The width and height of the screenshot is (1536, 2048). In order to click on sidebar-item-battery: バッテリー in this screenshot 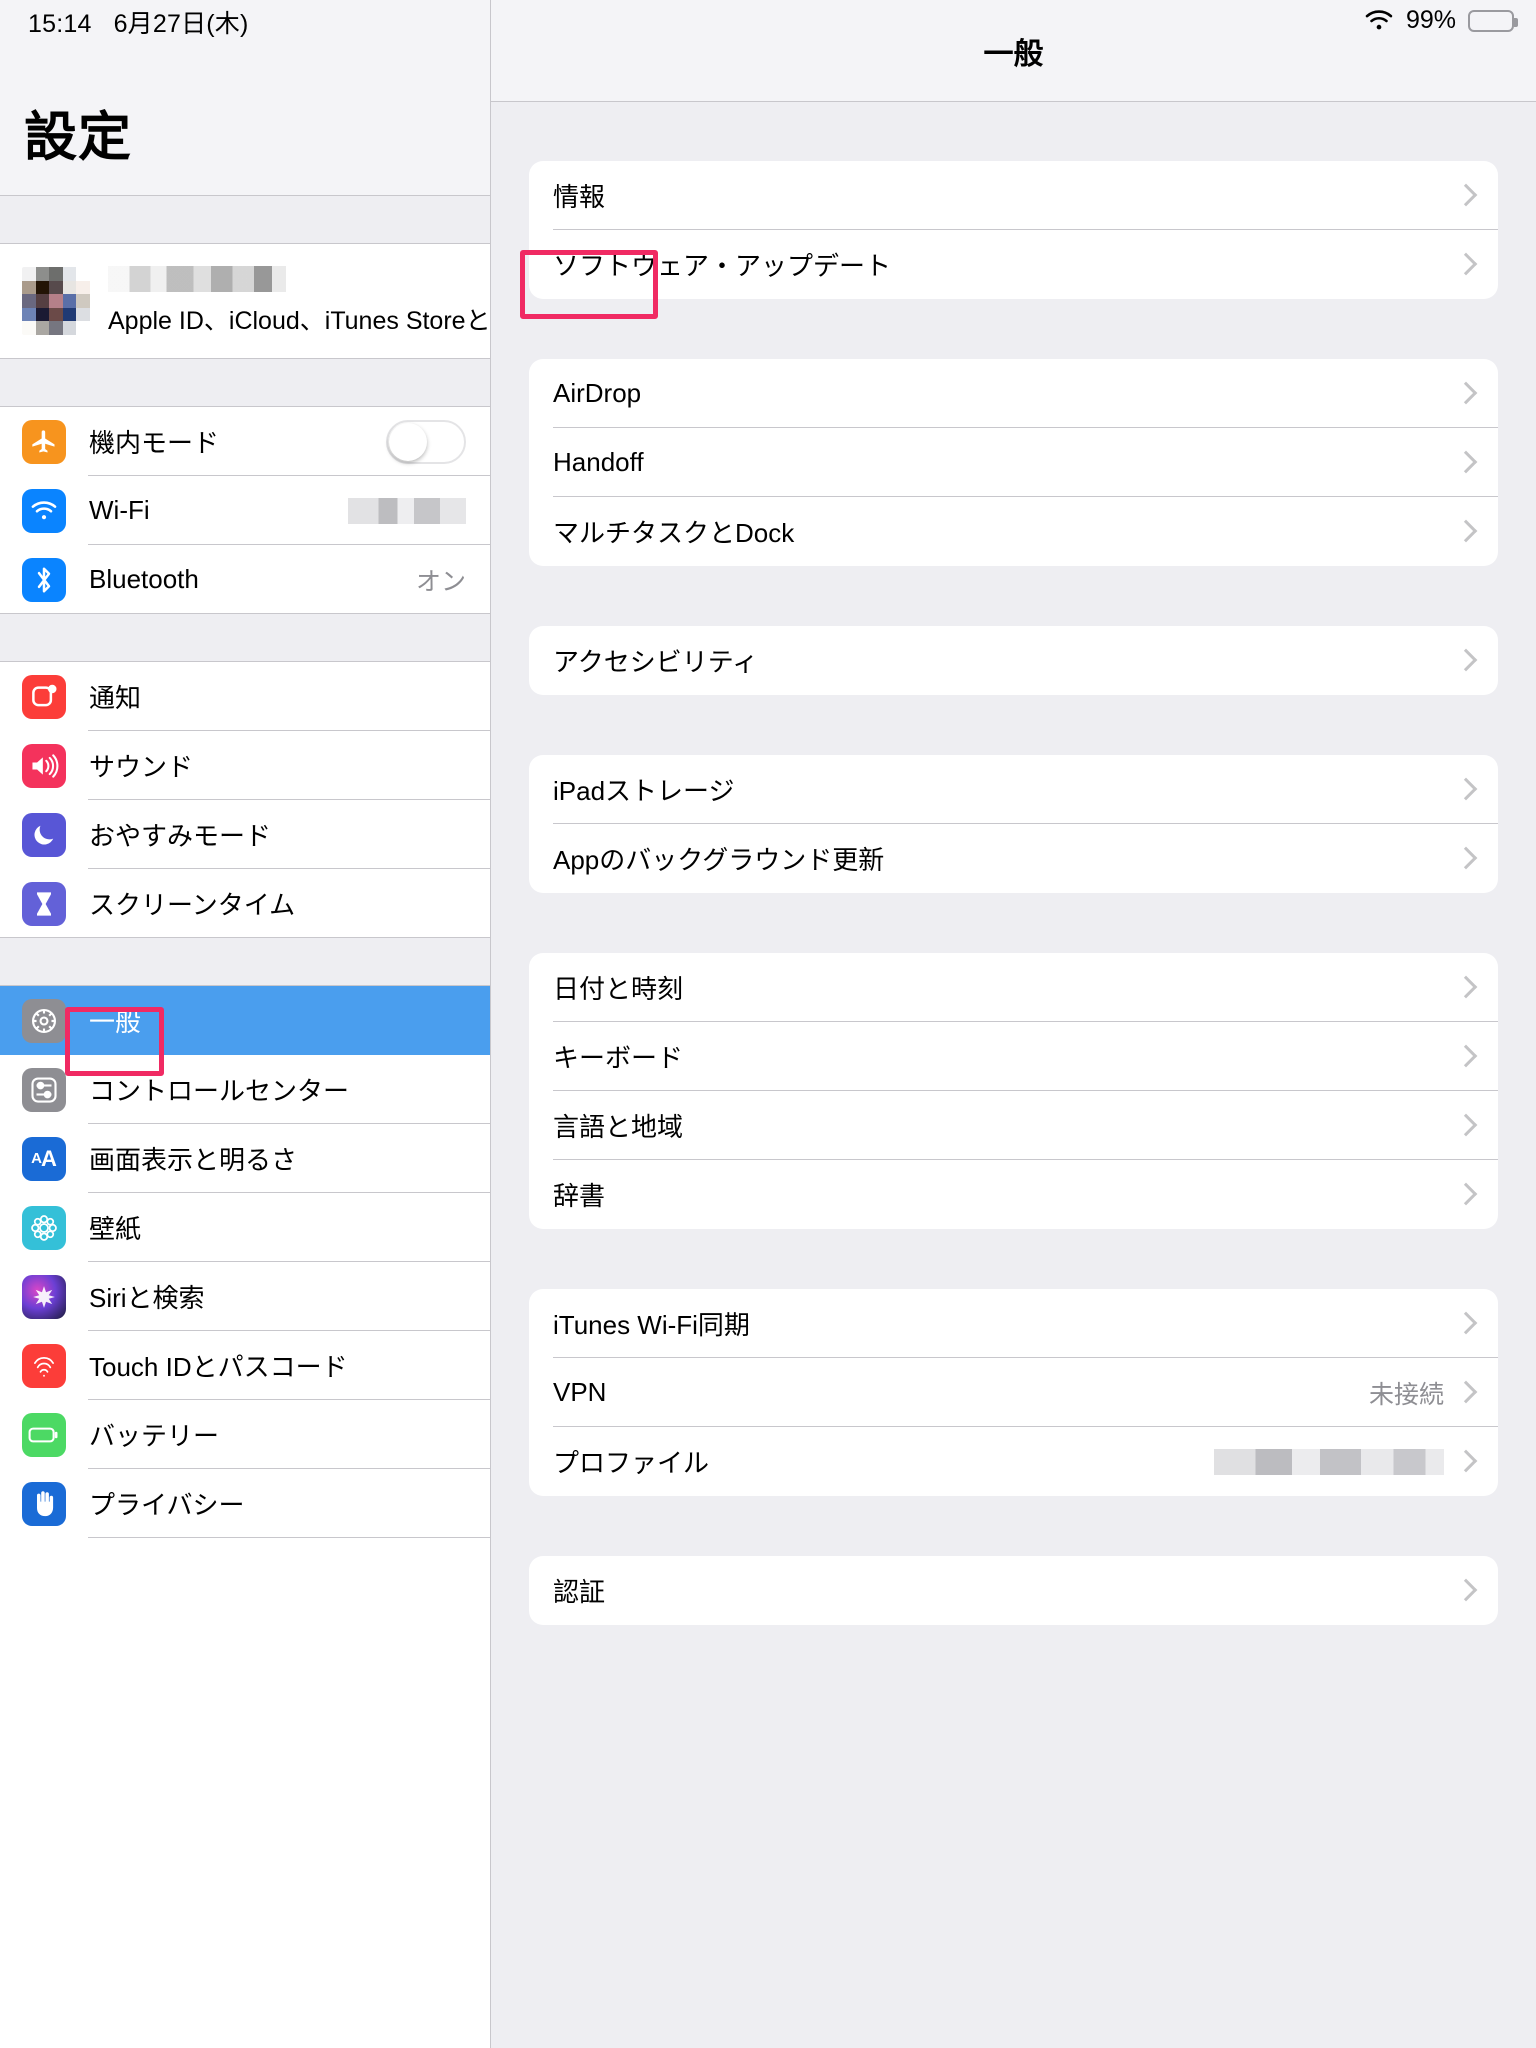, I will do `click(245, 1434)`.